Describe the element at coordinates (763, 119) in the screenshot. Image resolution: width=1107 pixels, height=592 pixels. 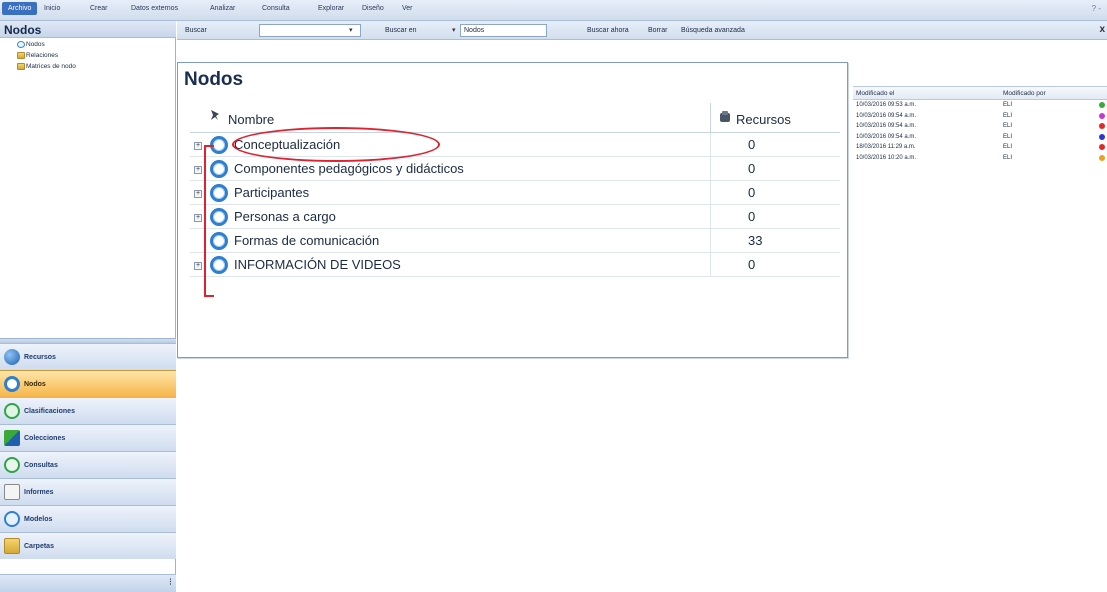
I see `column-resources: Recursos` at that location.